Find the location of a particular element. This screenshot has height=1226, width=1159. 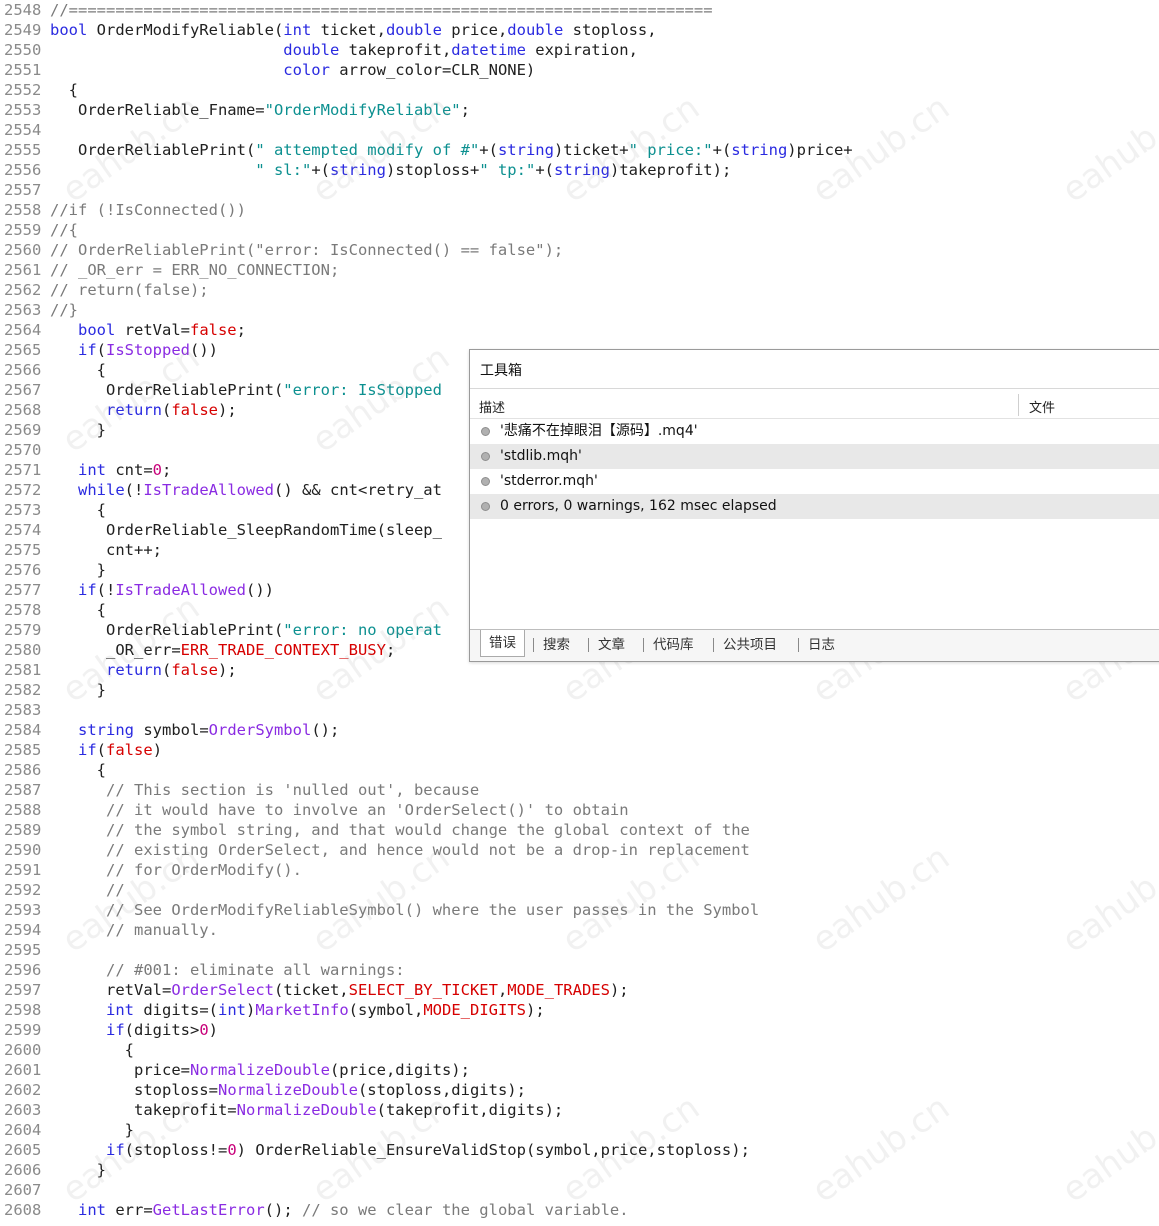

message-row: 0 errors, 0 warnings, 162 msec elapsed is located at coordinates (814, 506).